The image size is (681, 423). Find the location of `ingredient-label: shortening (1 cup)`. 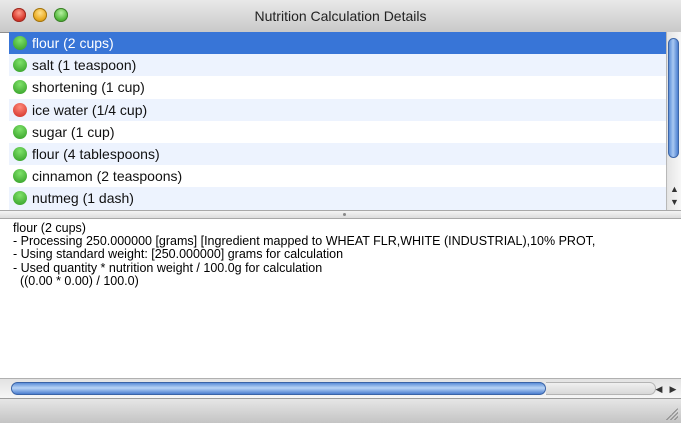

ingredient-label: shortening (1 cup) is located at coordinates (88, 87).